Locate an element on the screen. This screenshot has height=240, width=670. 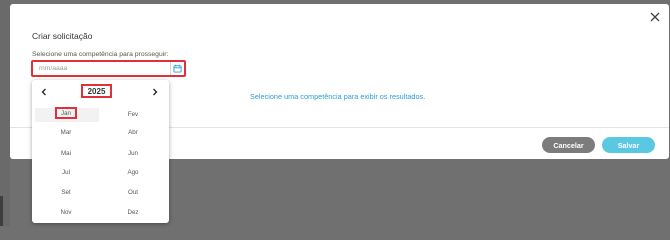
month-mai: Mai is located at coordinates (66, 153).